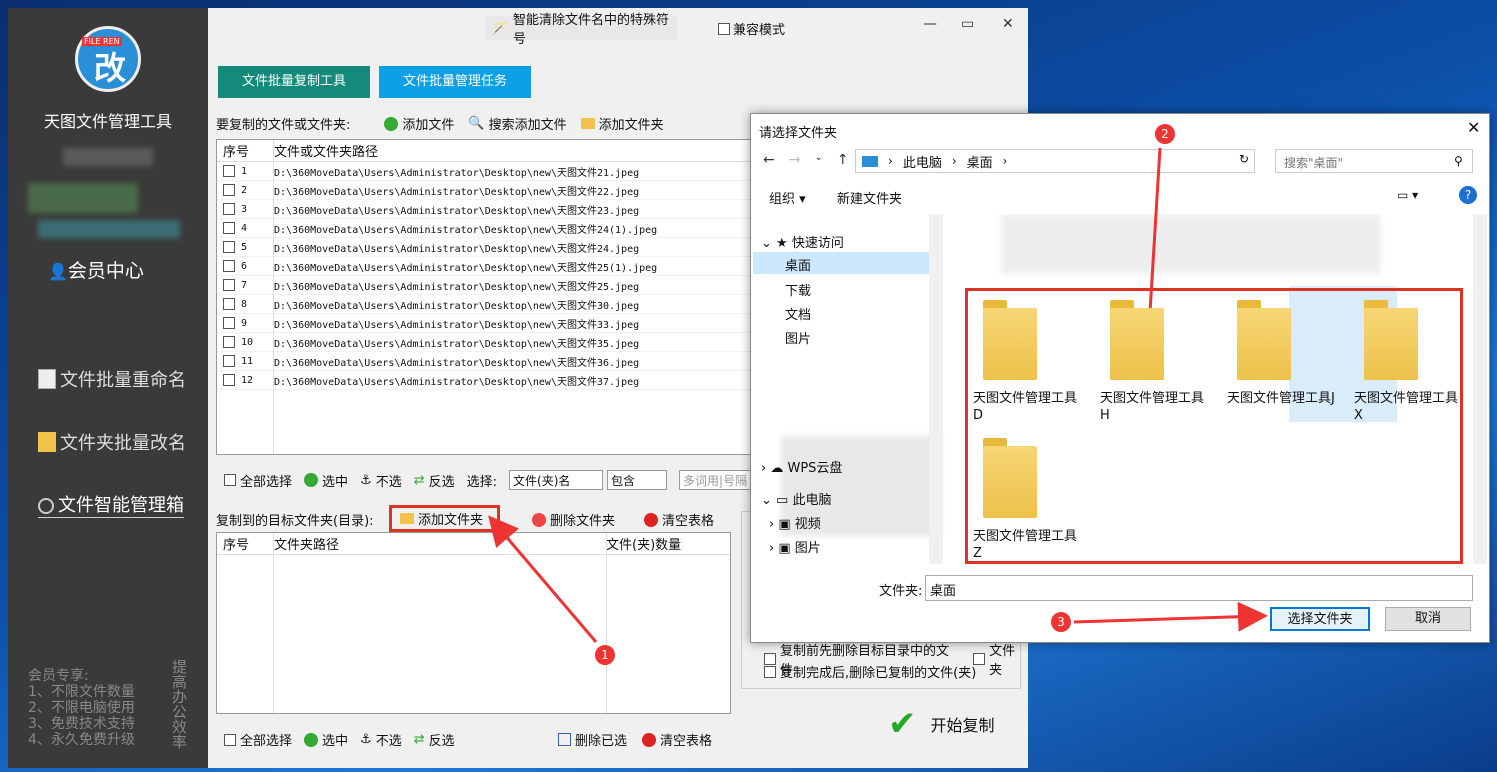 The height and width of the screenshot is (772, 1497). I want to click on folder-item-label: 天图文件管理工具Z, so click(1028, 545).